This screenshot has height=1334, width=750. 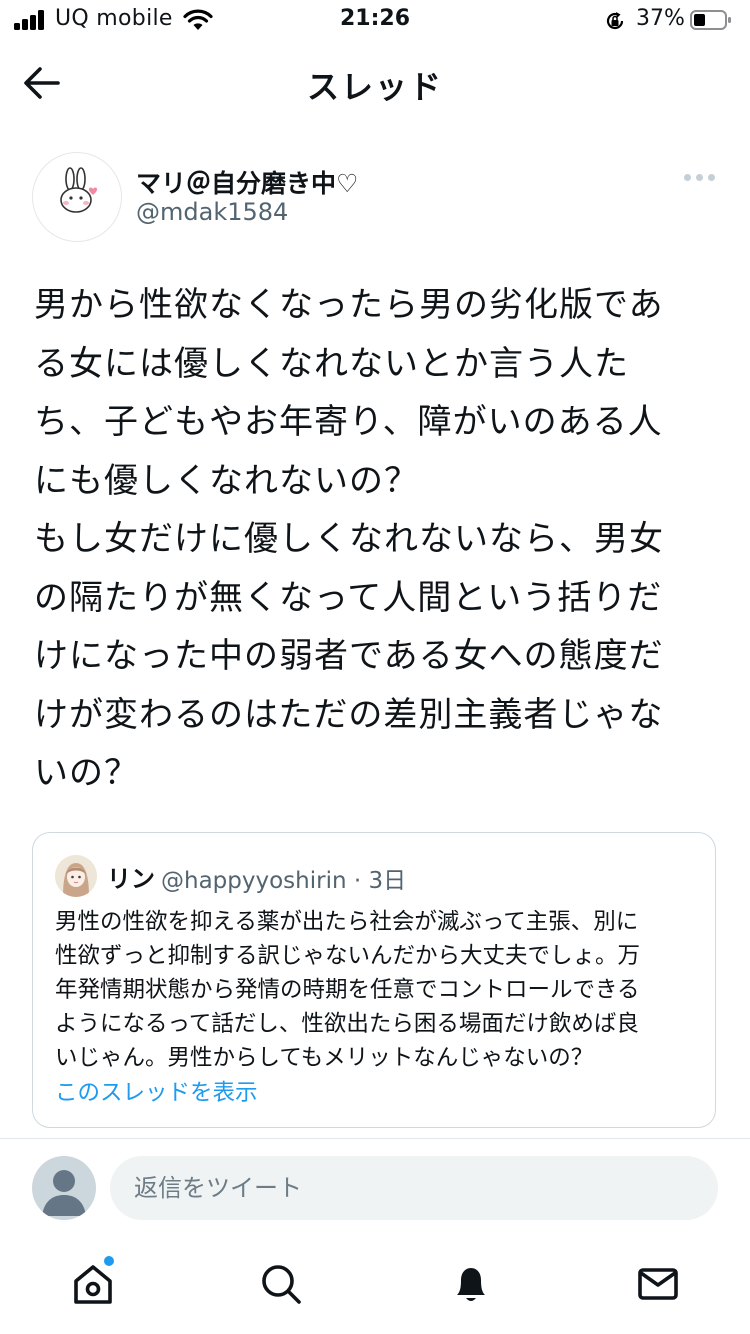 What do you see at coordinates (700, 178) in the screenshot?
I see `more-options-icon` at bounding box center [700, 178].